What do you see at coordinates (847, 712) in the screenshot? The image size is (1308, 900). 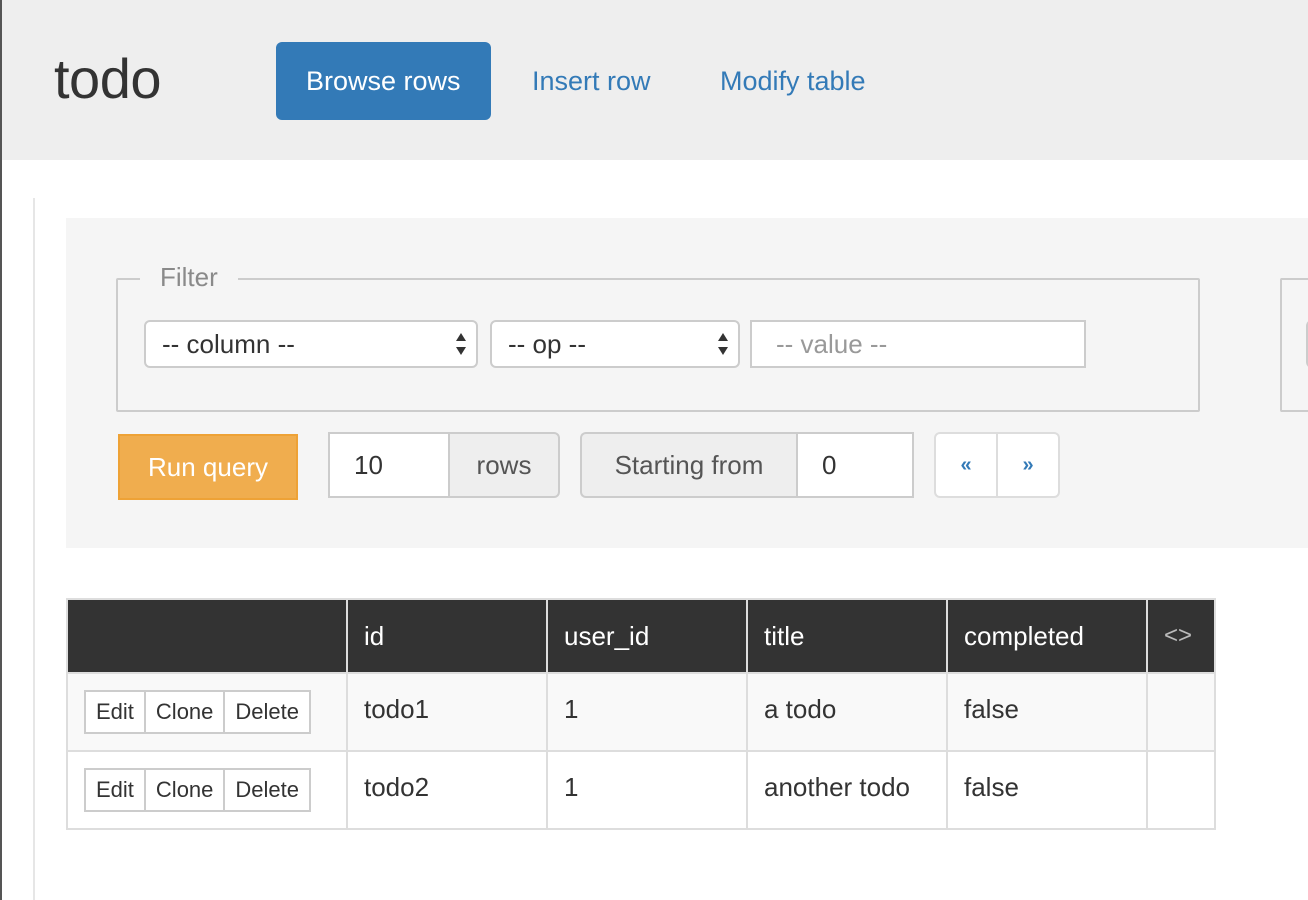 I see `cell-title: a todo` at bounding box center [847, 712].